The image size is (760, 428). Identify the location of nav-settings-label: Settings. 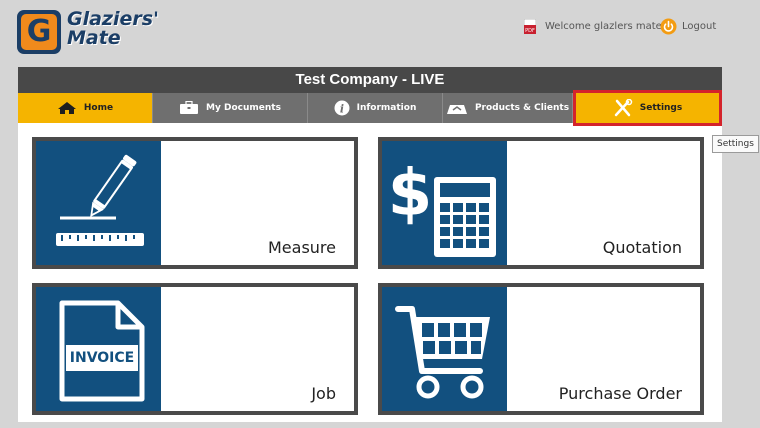
(661, 108).